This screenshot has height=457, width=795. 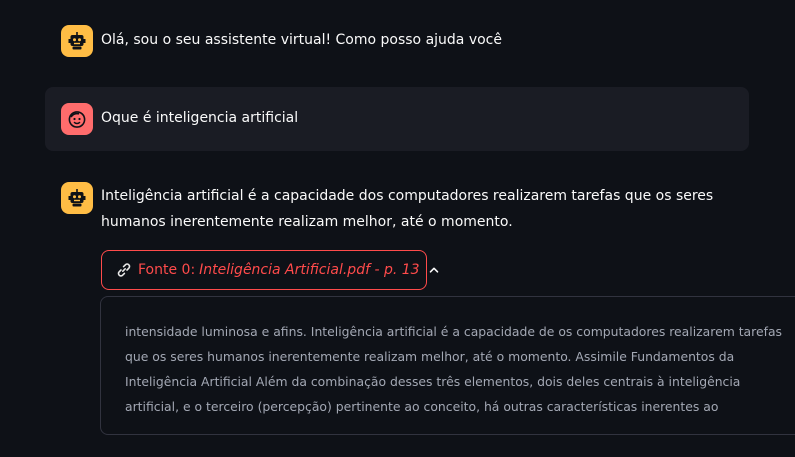 What do you see at coordinates (397, 119) in the screenshot?
I see `user-message: Oque é inteligencia artificial` at bounding box center [397, 119].